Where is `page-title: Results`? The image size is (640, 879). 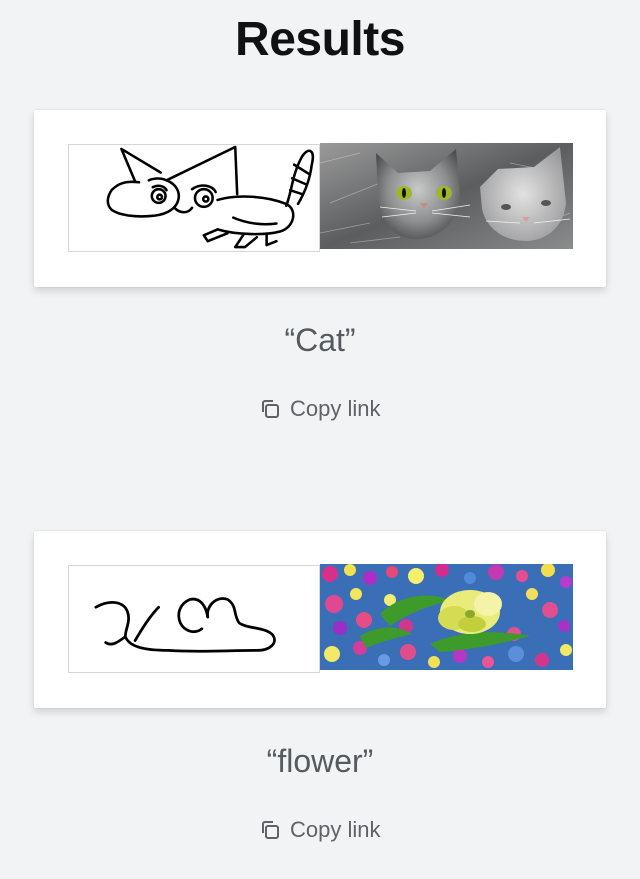 page-title: Results is located at coordinates (320, 39).